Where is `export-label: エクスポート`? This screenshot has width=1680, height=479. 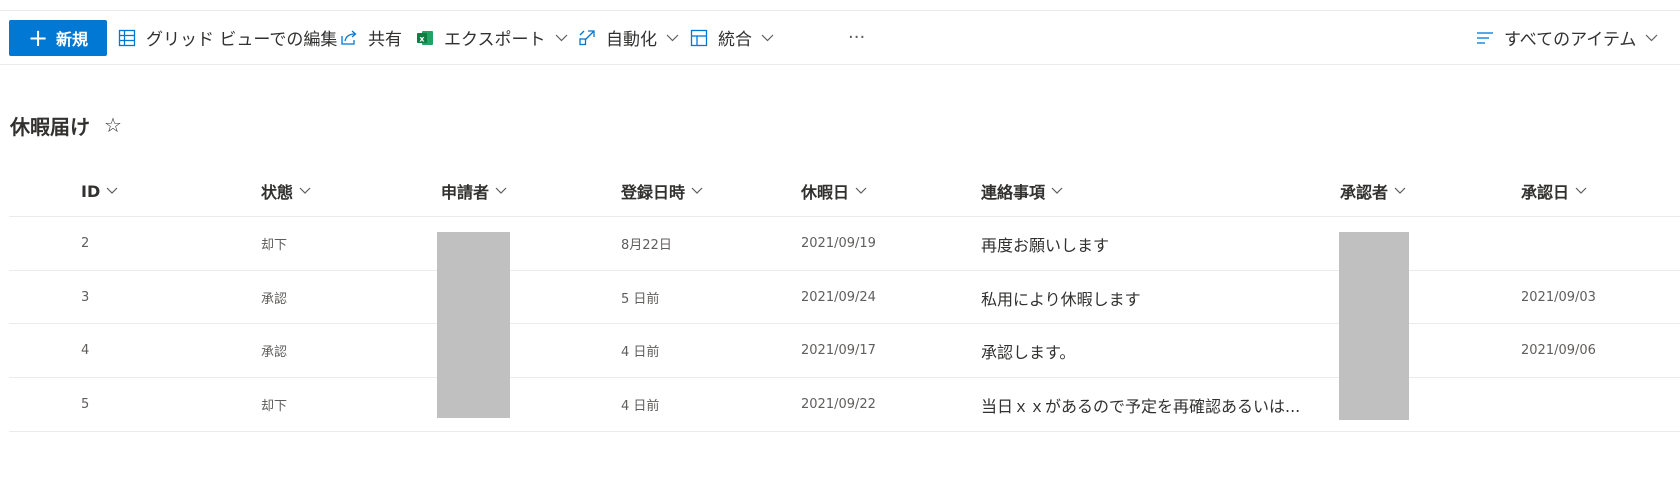 export-label: エクスポート is located at coordinates (495, 40).